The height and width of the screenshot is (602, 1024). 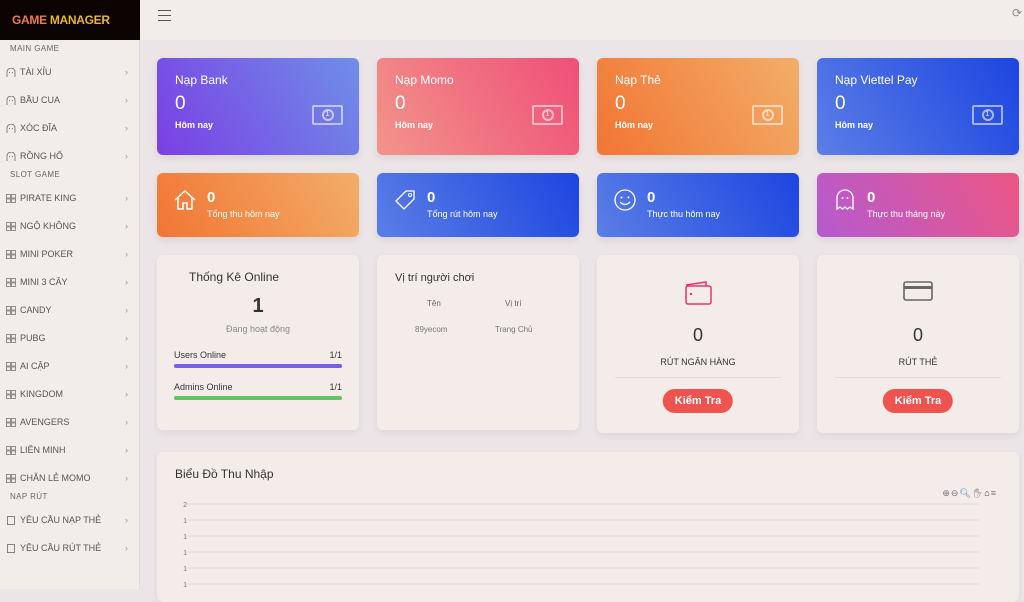 I want to click on sidebar-item-label: RỒNG HỔ, so click(x=42, y=156).